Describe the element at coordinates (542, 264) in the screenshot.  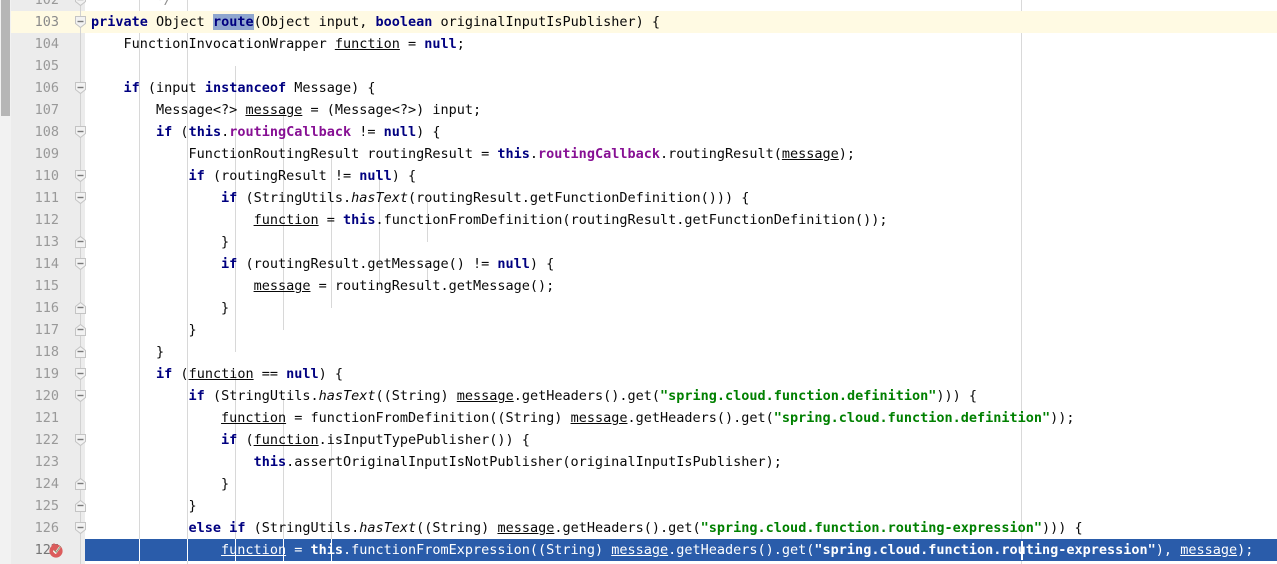
I see `token-plain: ) {` at that location.